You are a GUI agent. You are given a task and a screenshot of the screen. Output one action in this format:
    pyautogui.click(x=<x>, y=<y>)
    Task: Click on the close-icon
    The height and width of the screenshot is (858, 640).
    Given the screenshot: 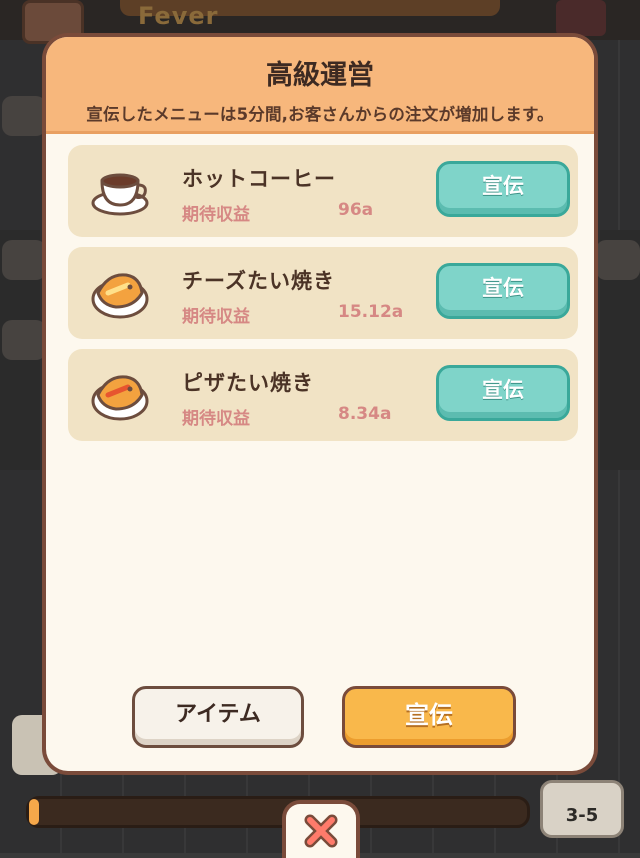 What is the action you would take?
    pyautogui.click(x=321, y=831)
    